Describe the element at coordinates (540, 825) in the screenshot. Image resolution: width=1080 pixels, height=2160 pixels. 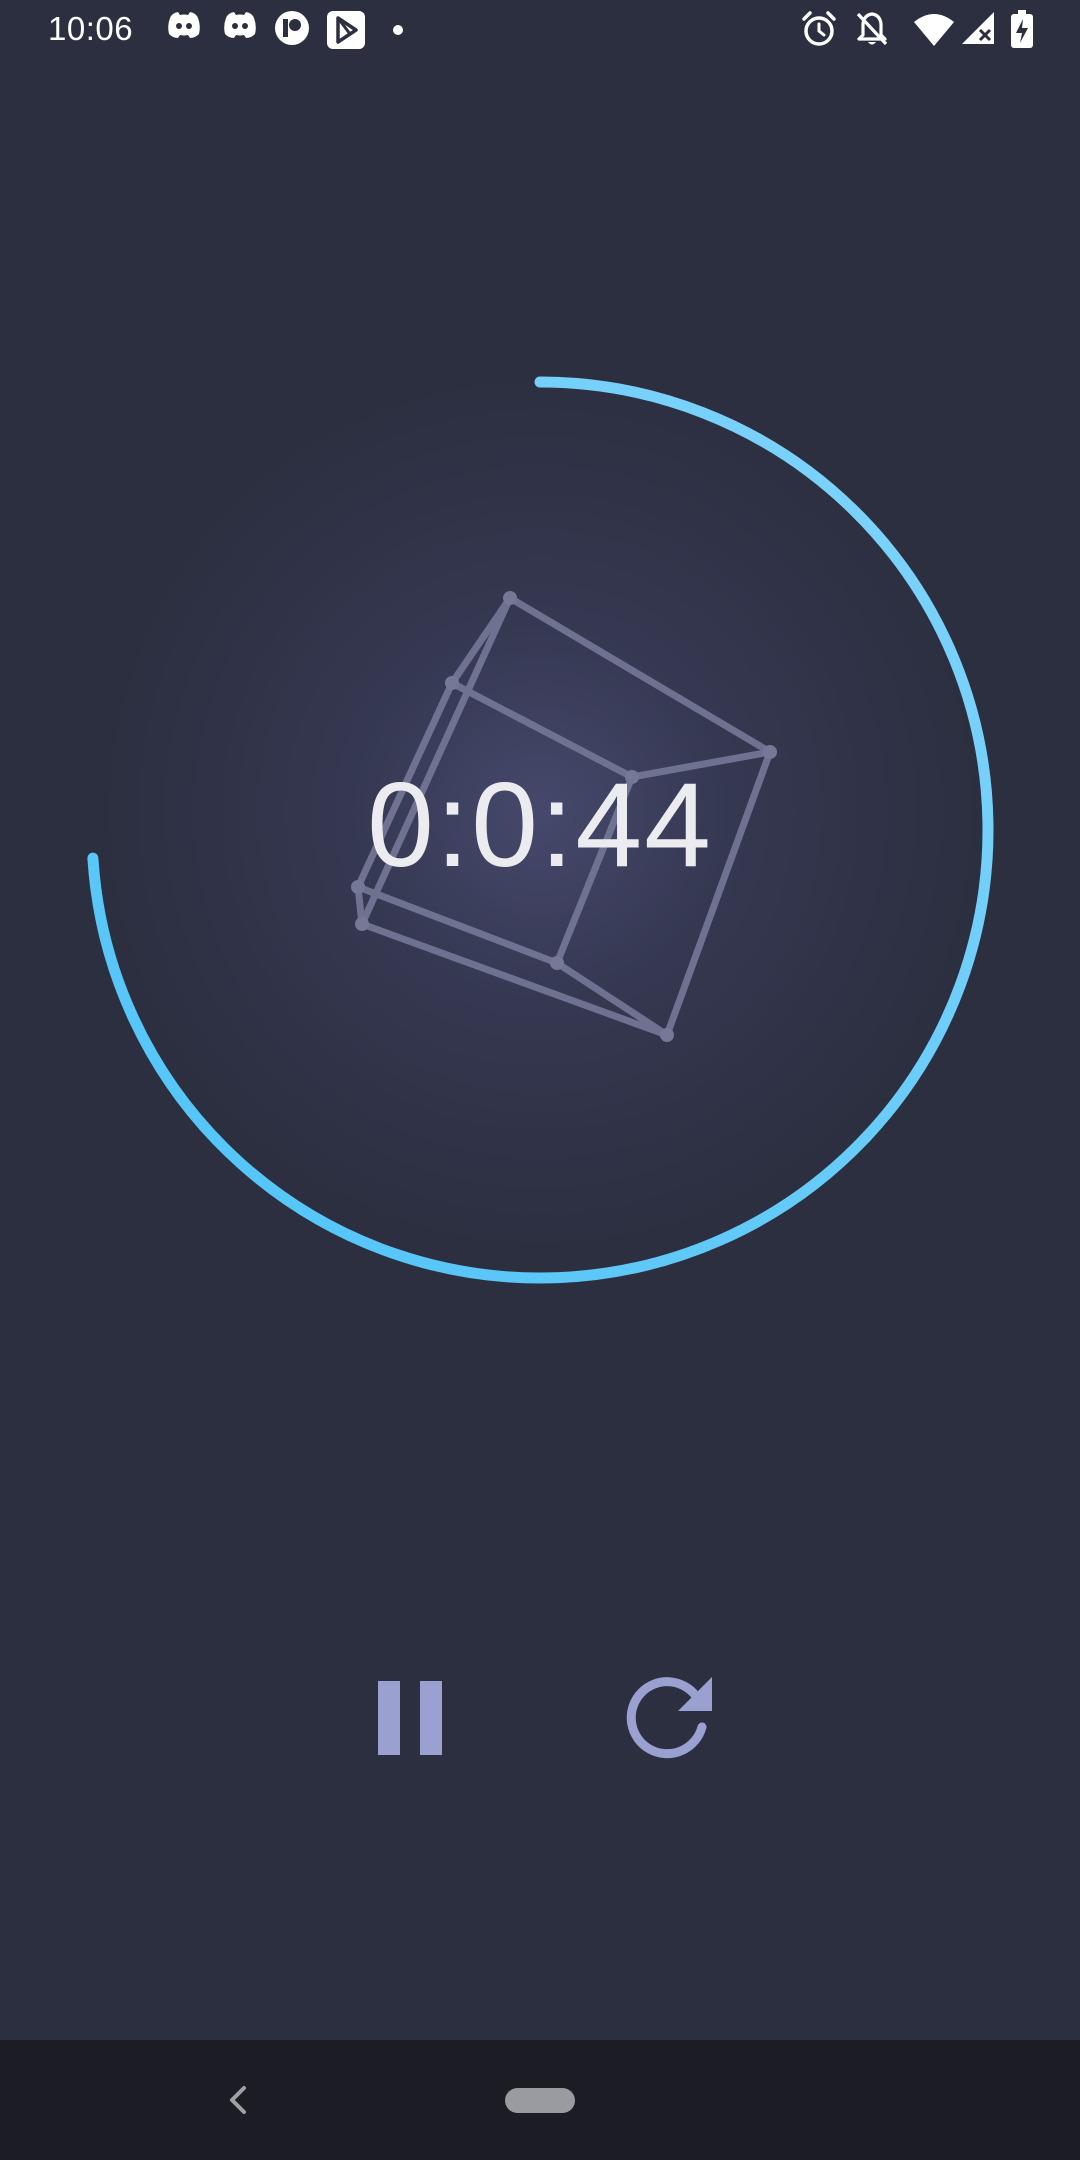
I see `timer-display: 0:0:44` at that location.